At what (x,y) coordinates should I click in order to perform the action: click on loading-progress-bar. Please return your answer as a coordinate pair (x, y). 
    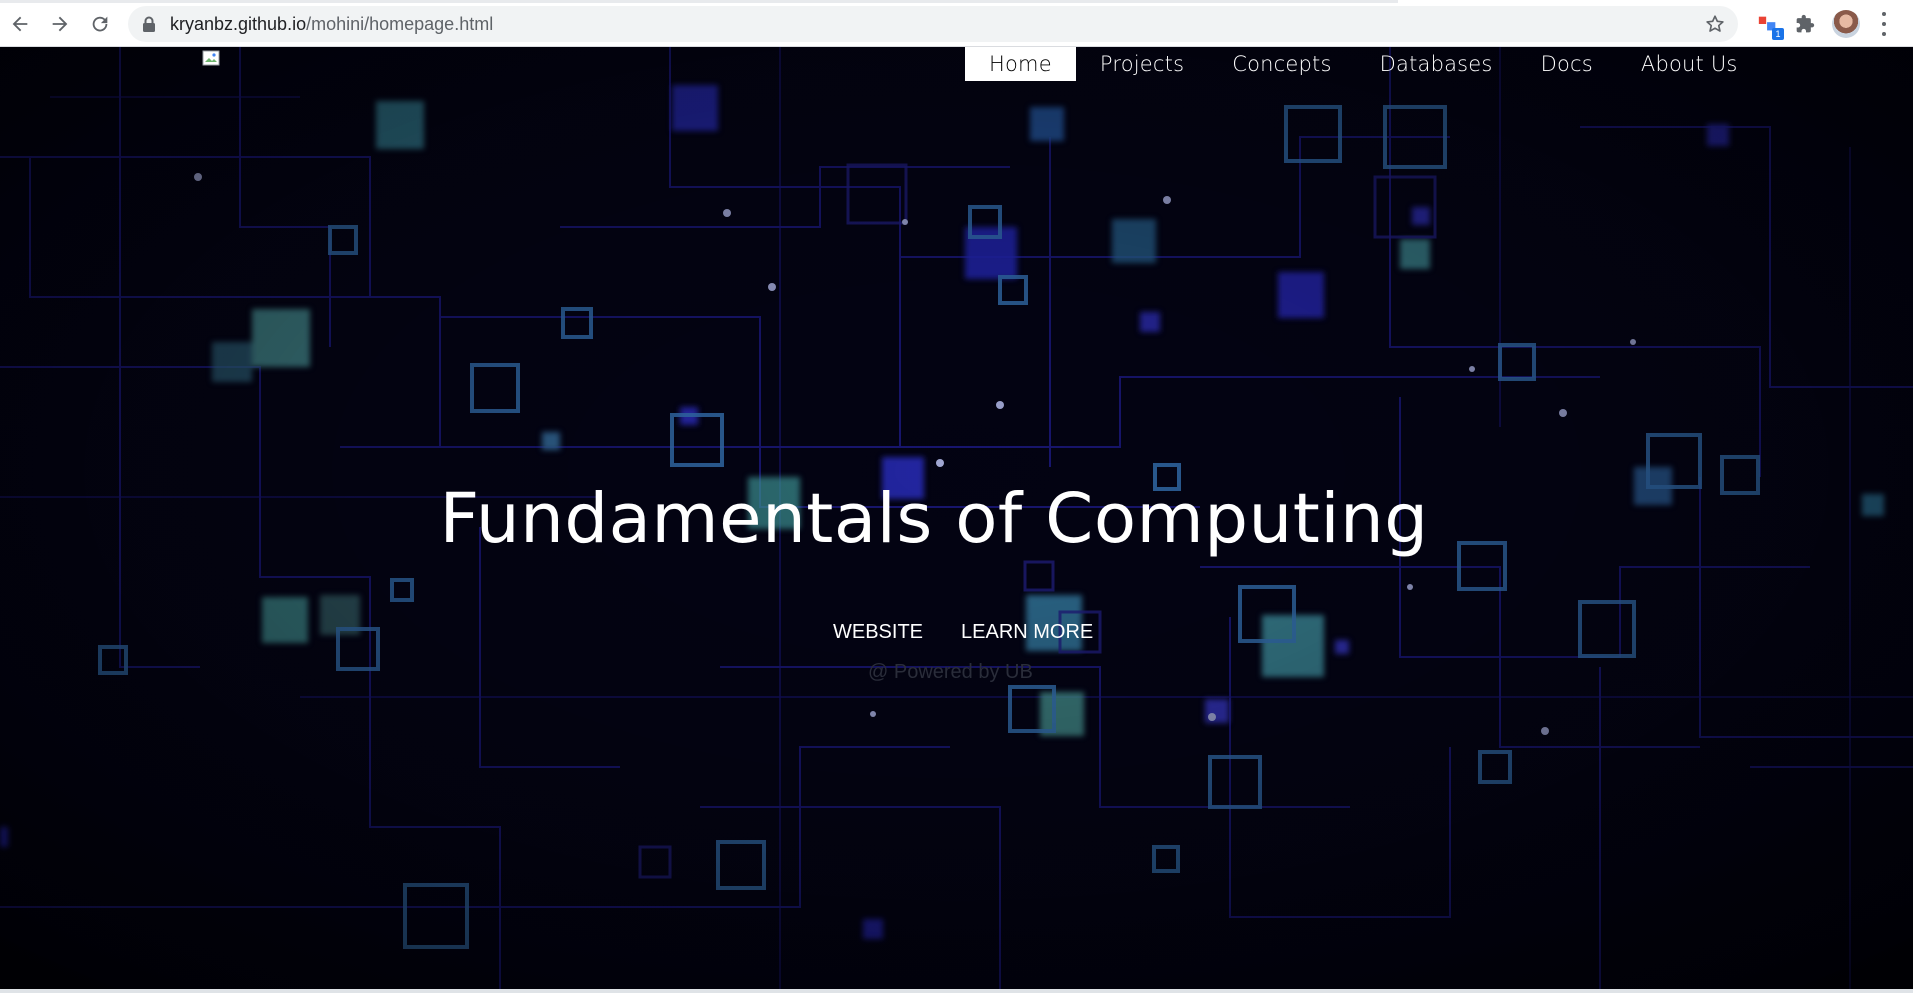
    Looking at the image, I should click on (699, 1).